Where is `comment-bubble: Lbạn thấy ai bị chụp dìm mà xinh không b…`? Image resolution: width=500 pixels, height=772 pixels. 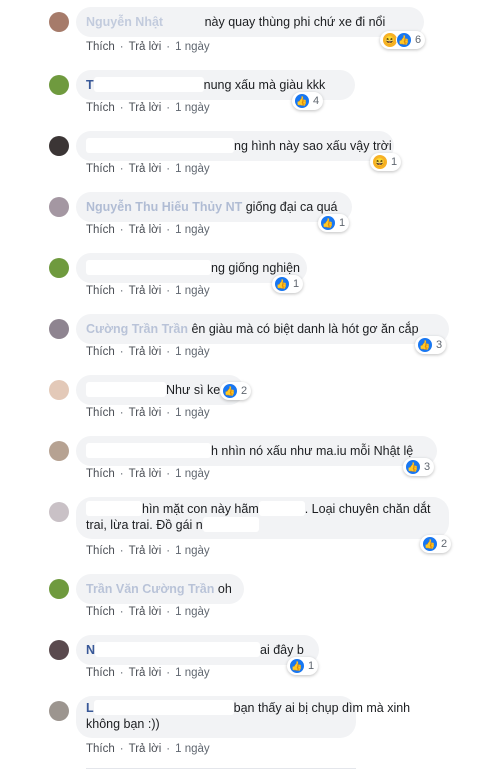
comment-bubble: Lbạn thấy ai bị chụp dìm mà xinh không b… is located at coordinates (243, 717).